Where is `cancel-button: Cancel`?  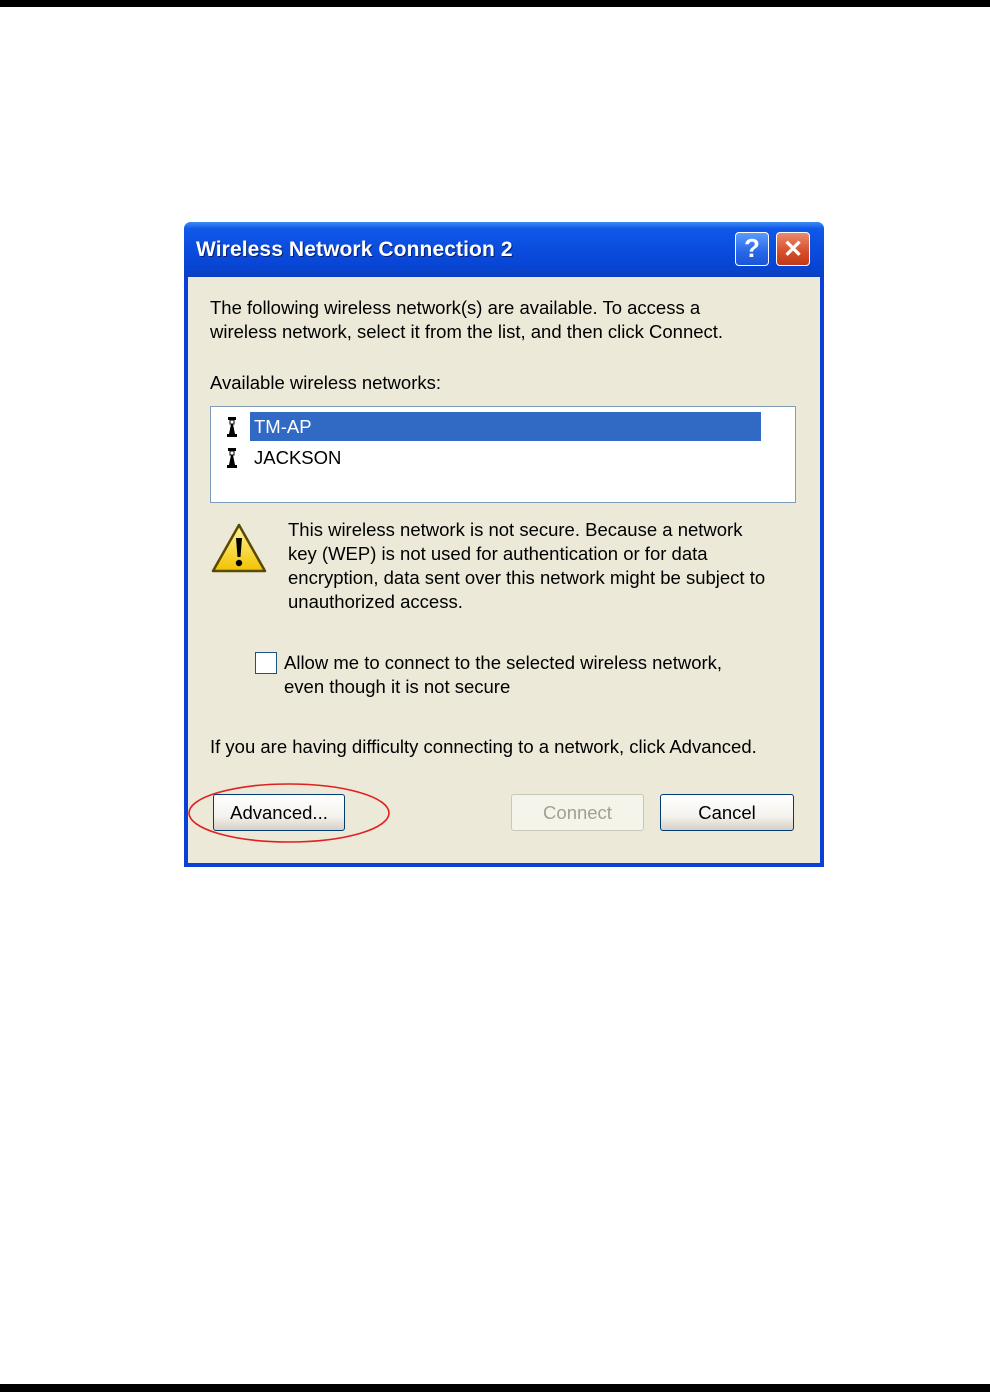 cancel-button: Cancel is located at coordinates (727, 812).